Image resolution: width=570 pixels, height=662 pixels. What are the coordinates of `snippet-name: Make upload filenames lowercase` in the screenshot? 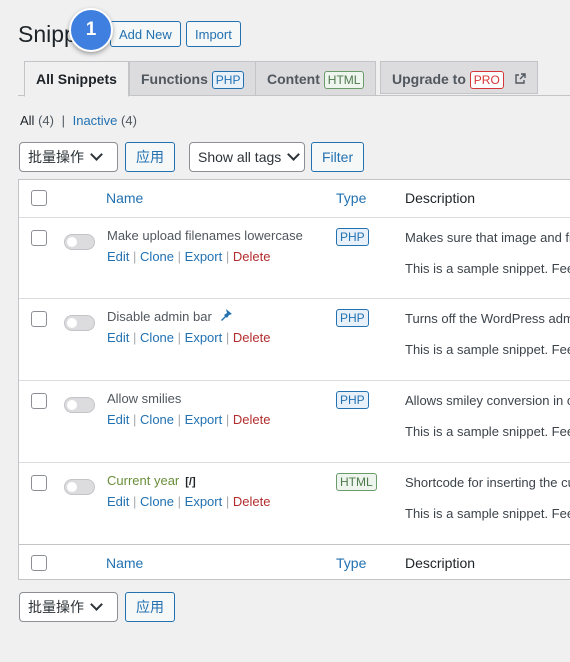 It's located at (205, 235).